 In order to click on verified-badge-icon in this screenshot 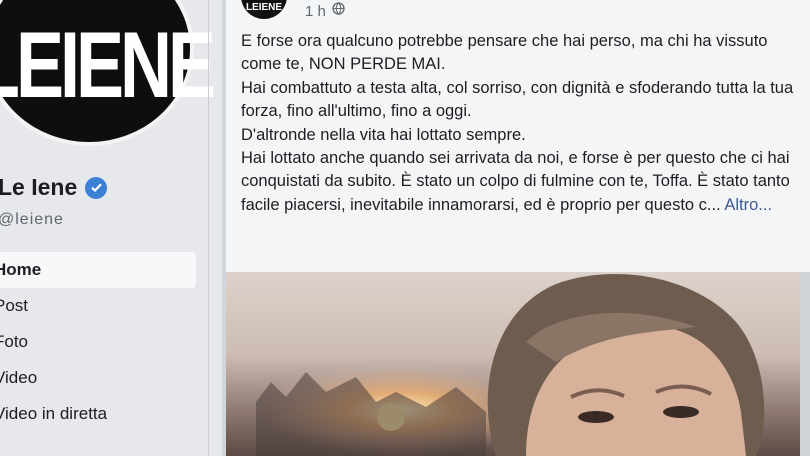, I will do `click(96, 187)`.